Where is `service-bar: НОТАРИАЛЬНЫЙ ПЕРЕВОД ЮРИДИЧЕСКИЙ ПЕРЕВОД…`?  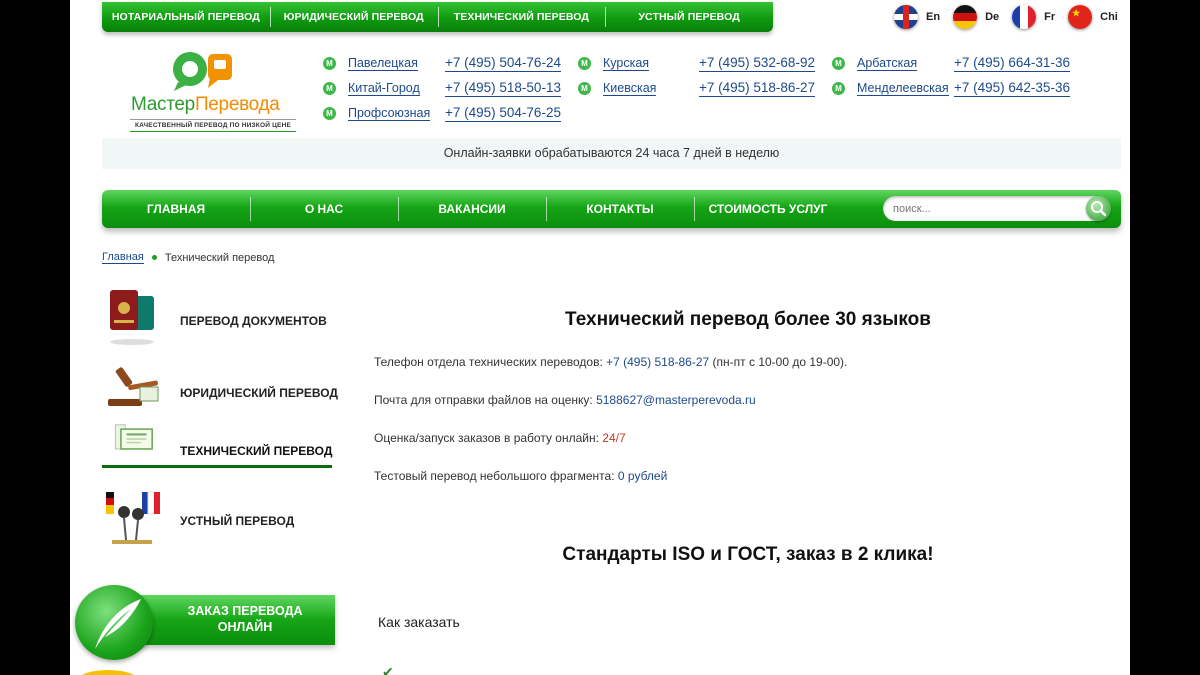 service-bar: НОТАРИАЛЬНЫЙ ПЕРЕВОД ЮРИДИЧЕСКИЙ ПЕРЕВОД… is located at coordinates (437, 17).